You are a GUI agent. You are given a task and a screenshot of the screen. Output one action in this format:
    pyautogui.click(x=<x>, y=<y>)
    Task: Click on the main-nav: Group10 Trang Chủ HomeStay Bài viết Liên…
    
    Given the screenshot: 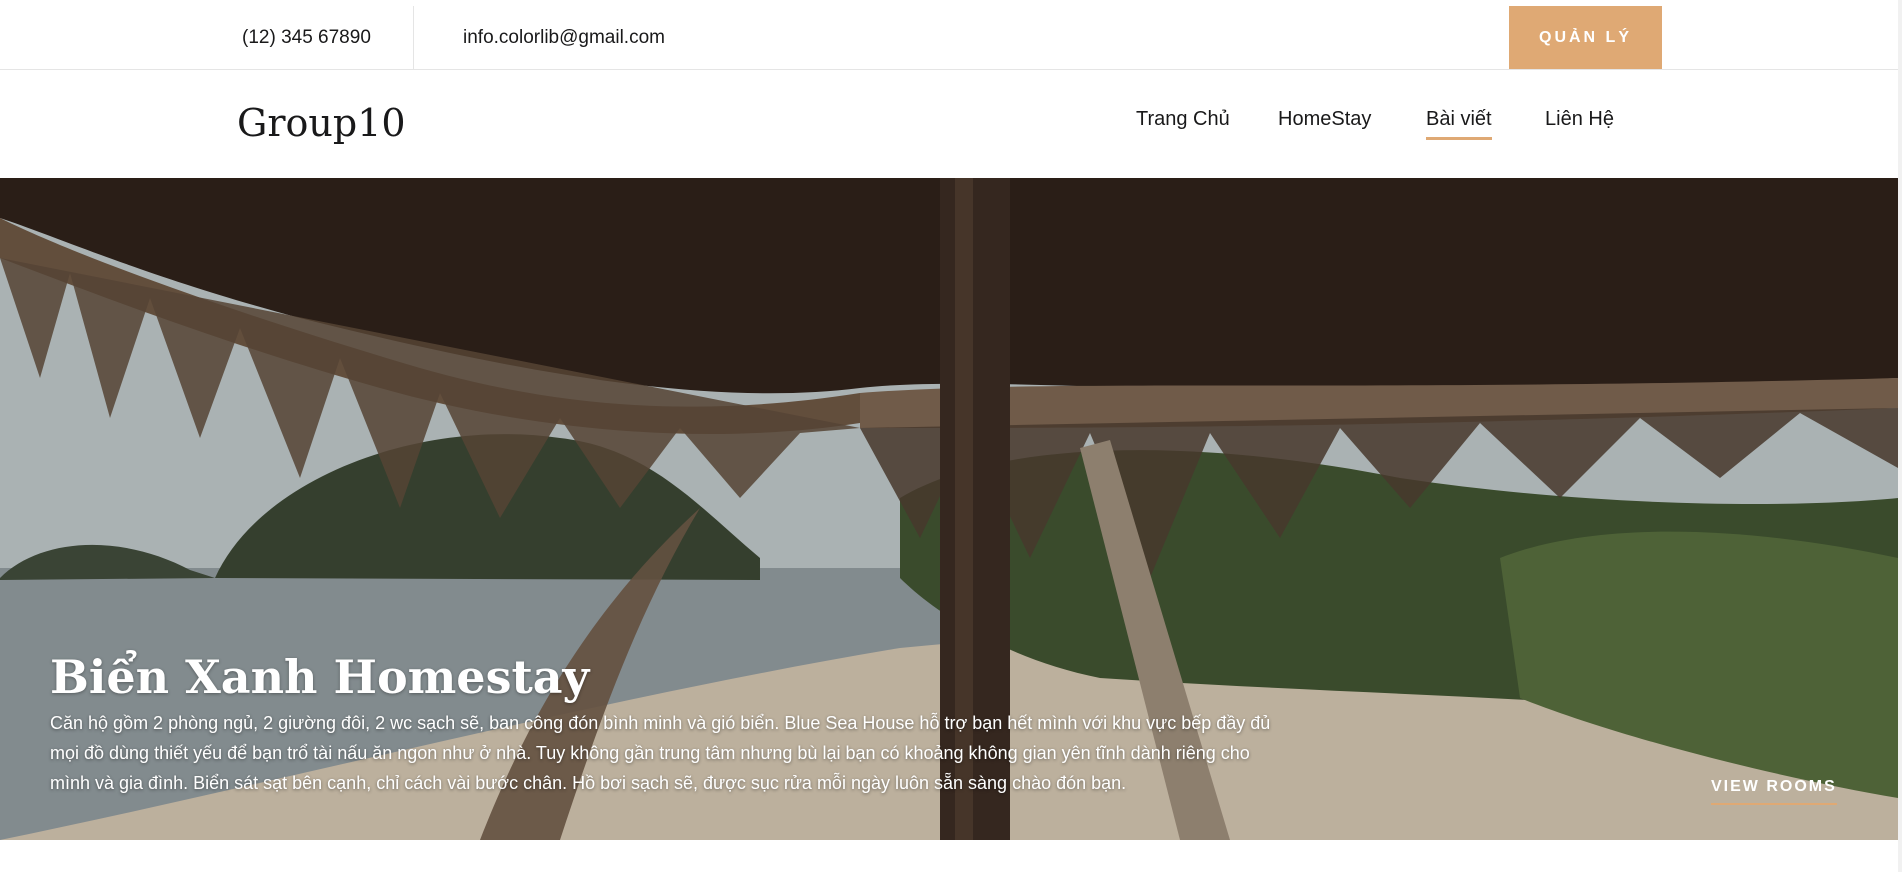 What is the action you would take?
    pyautogui.click(x=951, y=124)
    